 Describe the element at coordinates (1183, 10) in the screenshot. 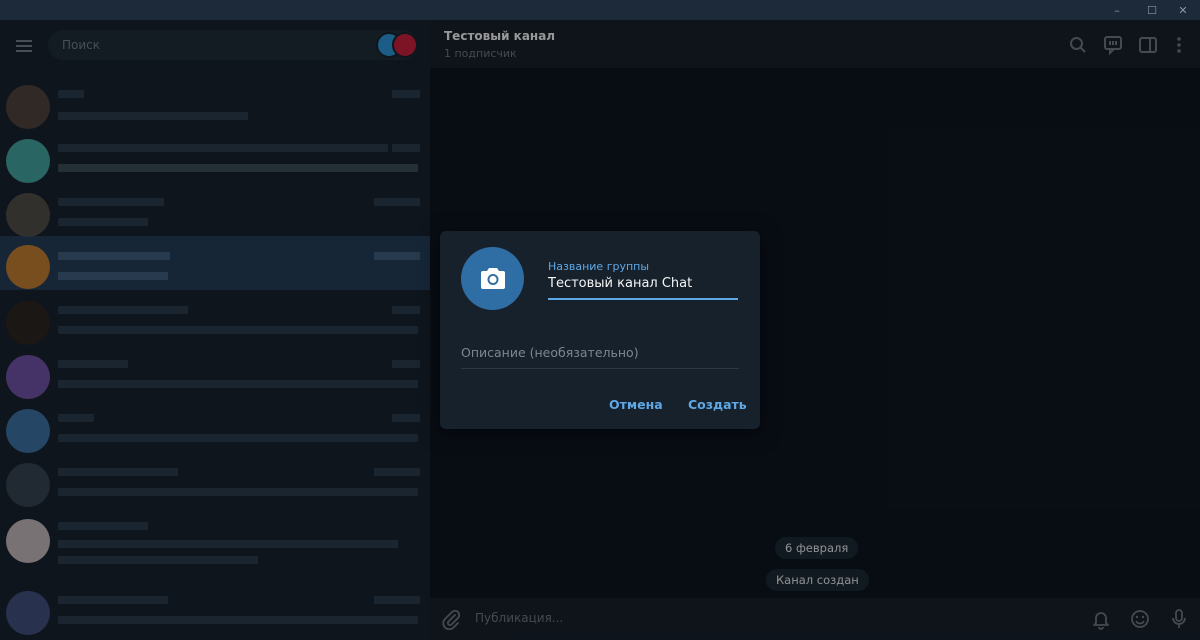

I see `close-button: ✕` at that location.